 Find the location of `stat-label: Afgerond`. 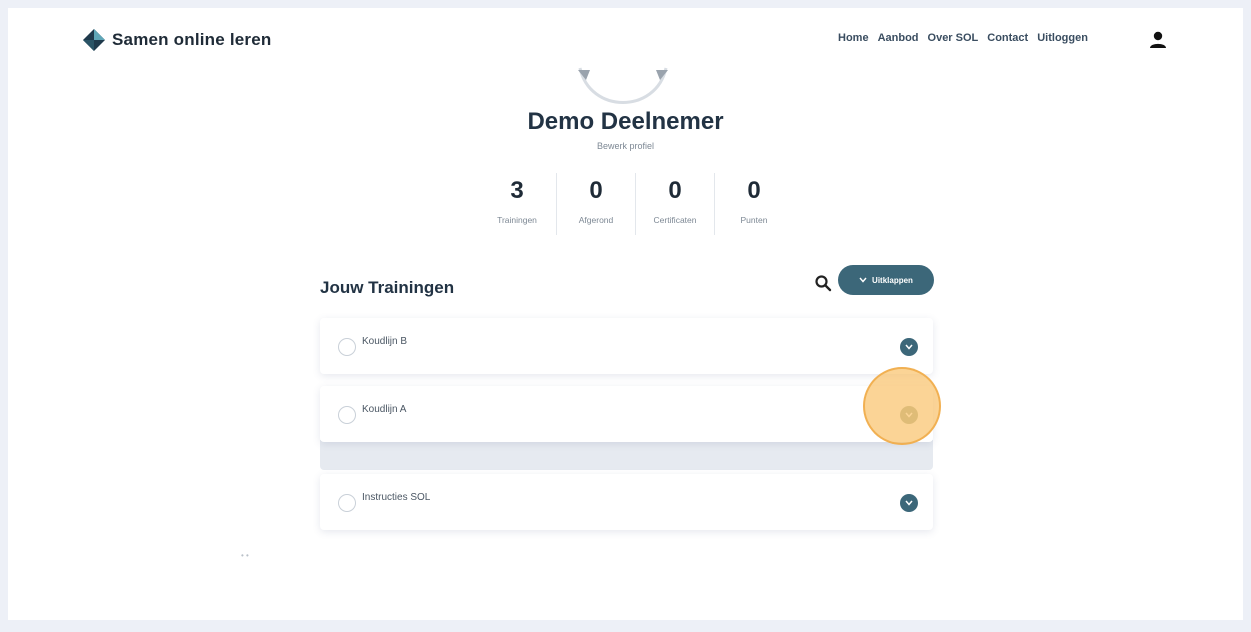

stat-label: Afgerond is located at coordinates (596, 220).